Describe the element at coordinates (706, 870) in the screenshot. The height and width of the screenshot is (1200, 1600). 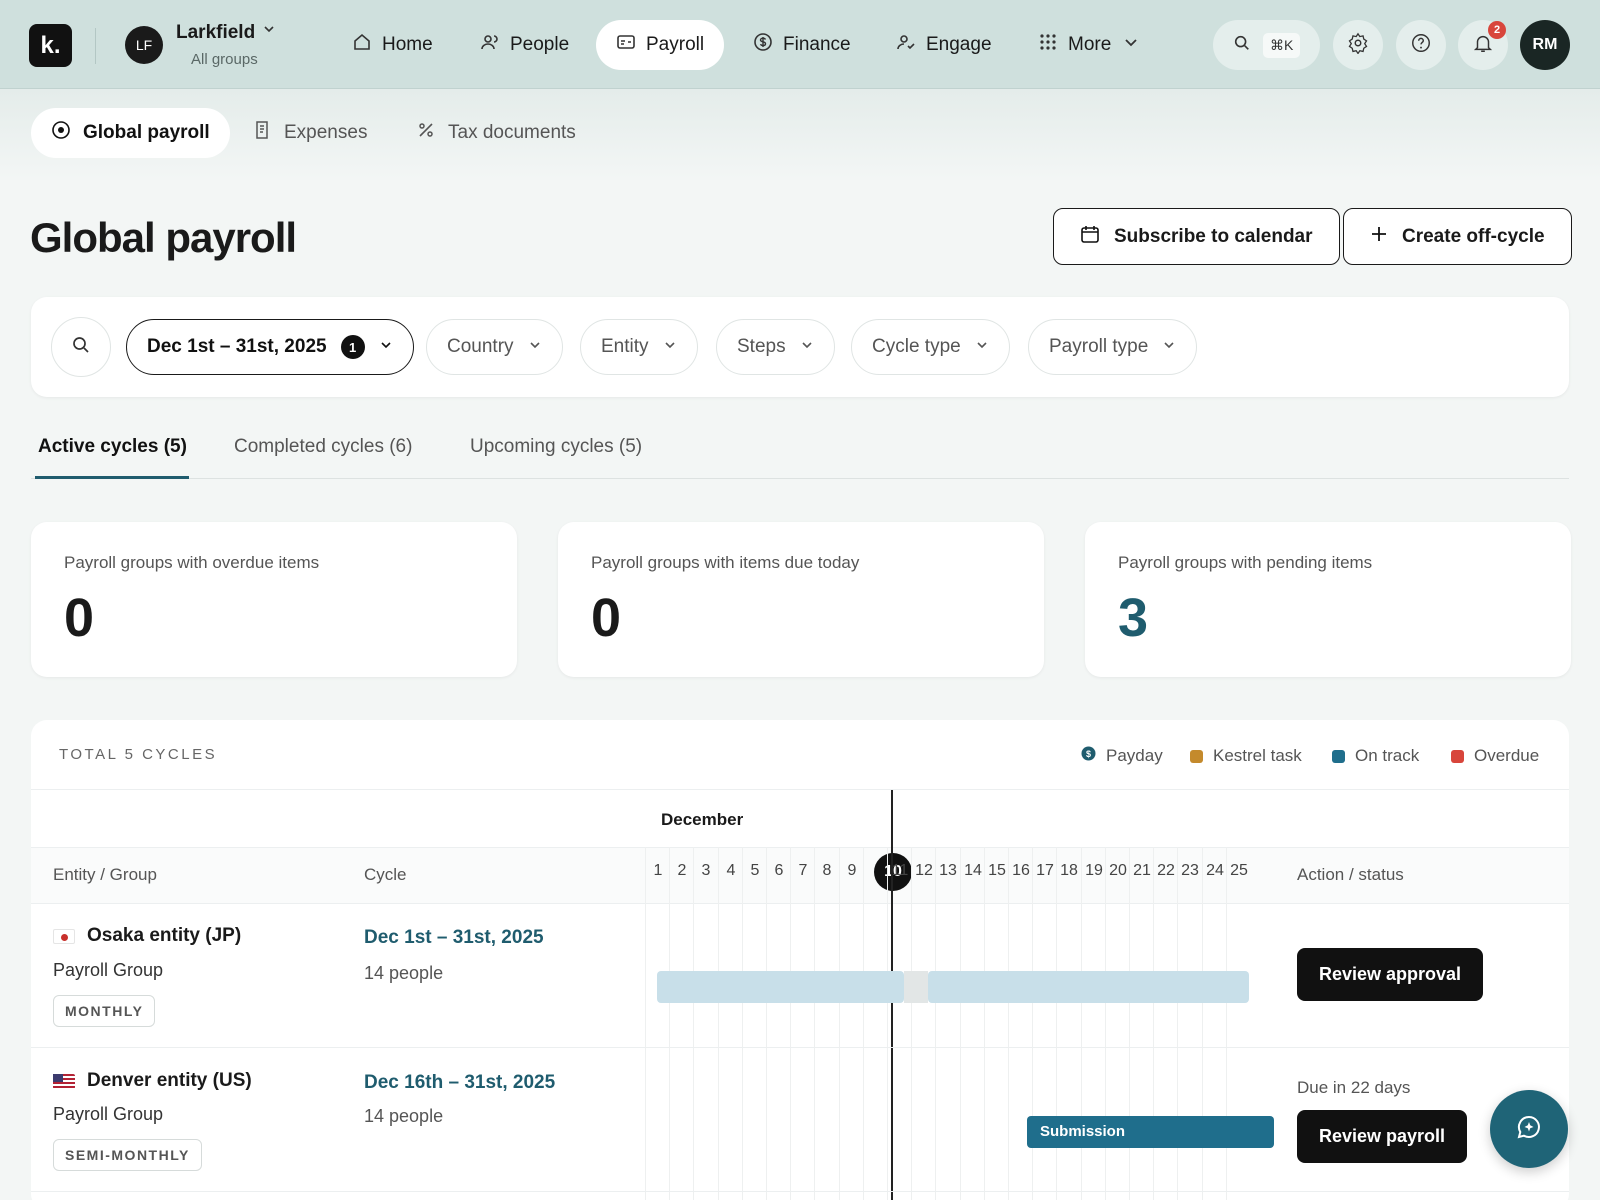
I see `day-label: 3` at that location.